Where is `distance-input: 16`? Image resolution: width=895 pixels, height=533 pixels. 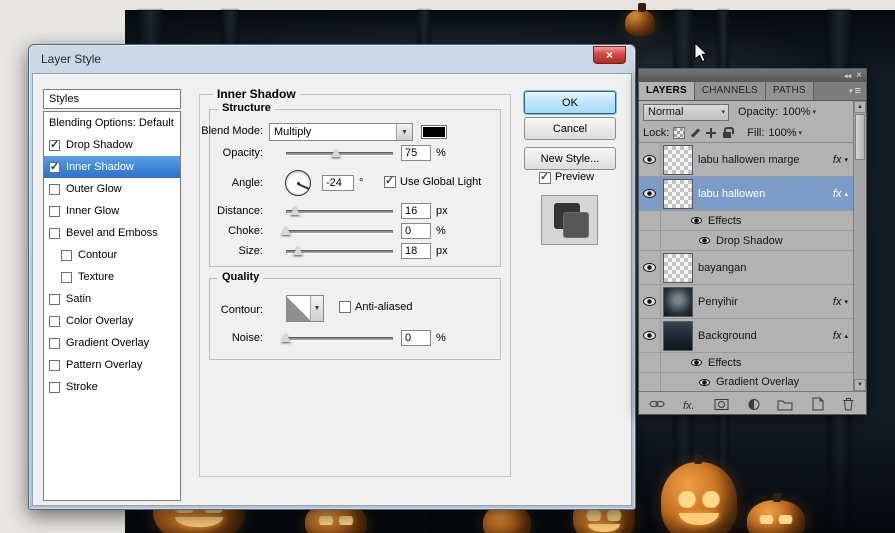
distance-input: 16 is located at coordinates (416, 211).